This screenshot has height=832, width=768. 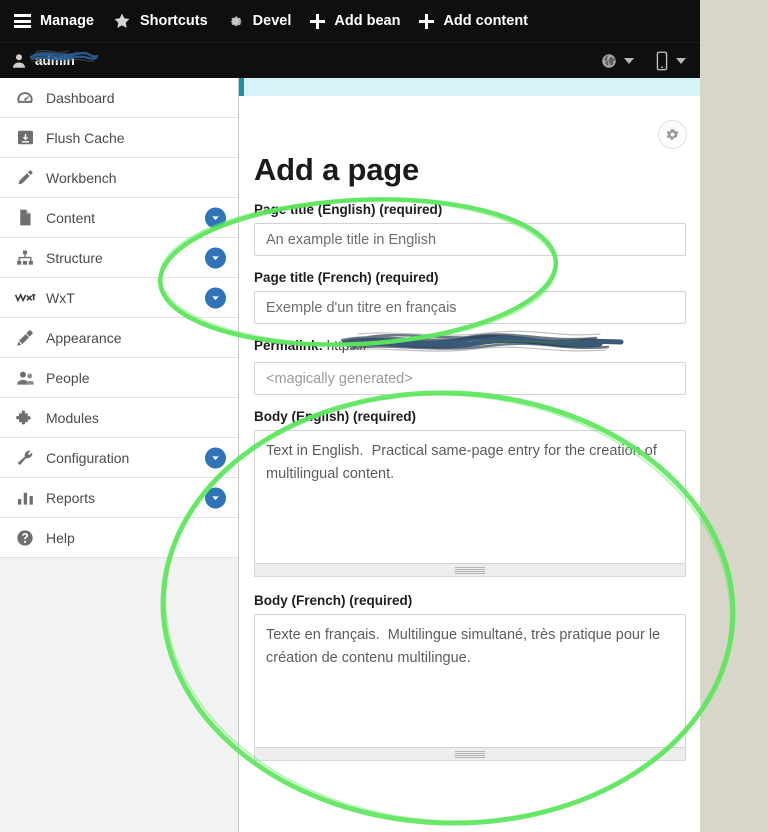 I want to click on sidebar-expand-configuration, so click(x=215, y=457).